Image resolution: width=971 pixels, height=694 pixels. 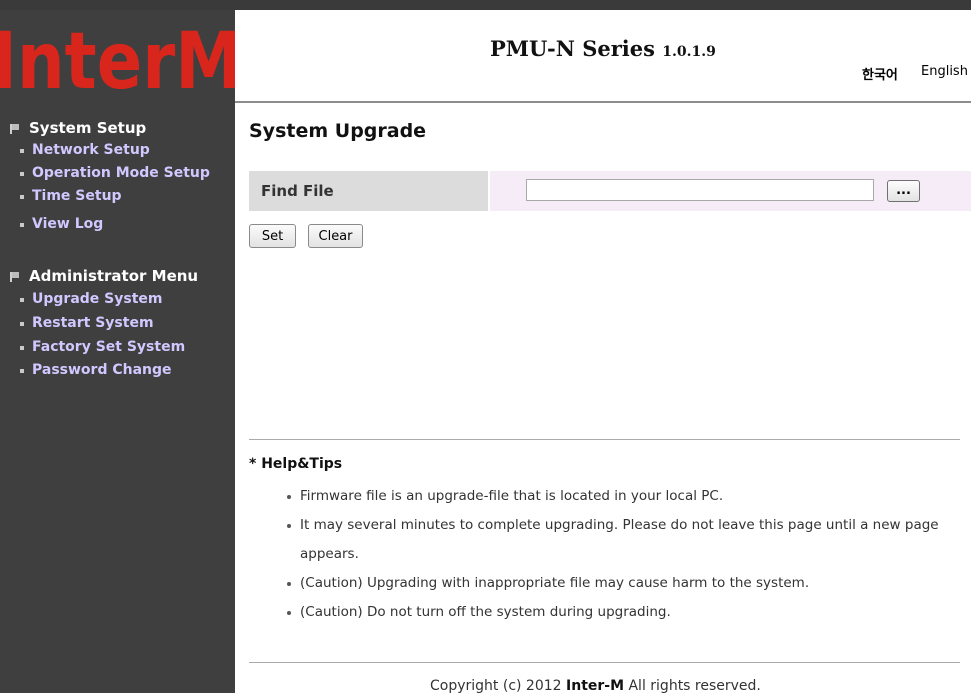 What do you see at coordinates (117, 59) in the screenshot?
I see `logo-text: InterM` at bounding box center [117, 59].